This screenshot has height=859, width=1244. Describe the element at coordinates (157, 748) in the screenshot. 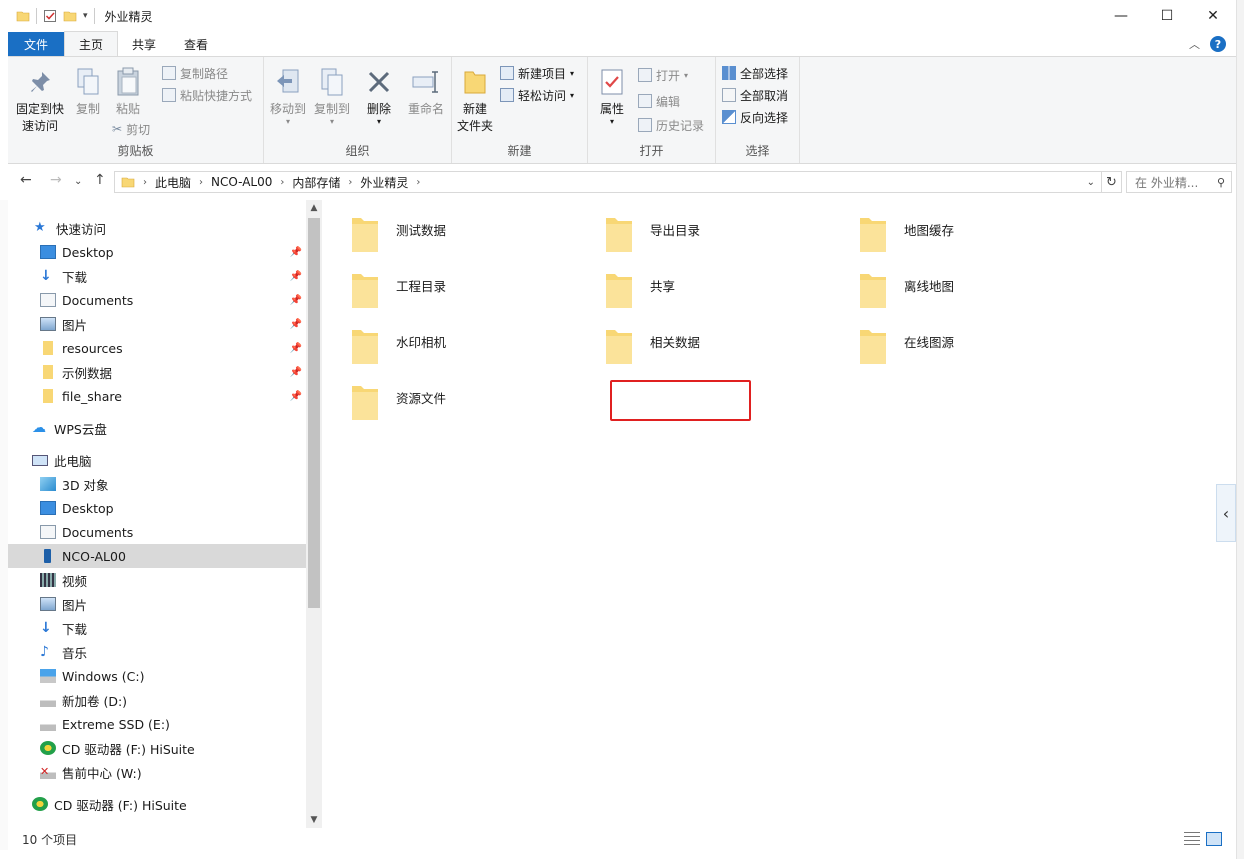

I see `nav-drive-f: CD 驱动器 (F:) HiSuite` at that location.